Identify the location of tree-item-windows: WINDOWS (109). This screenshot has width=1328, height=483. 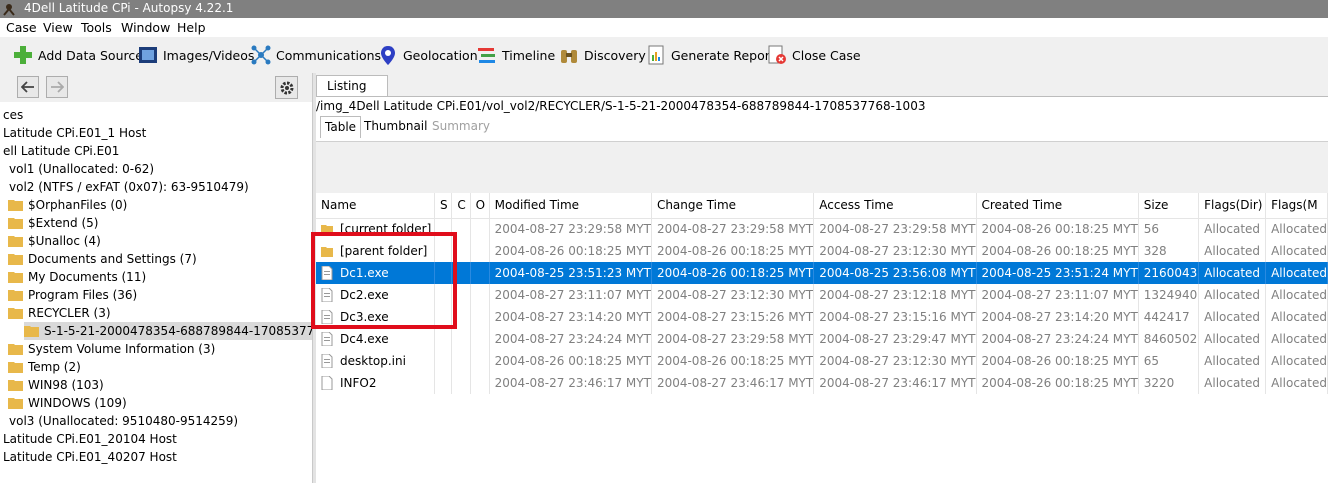
(67, 403).